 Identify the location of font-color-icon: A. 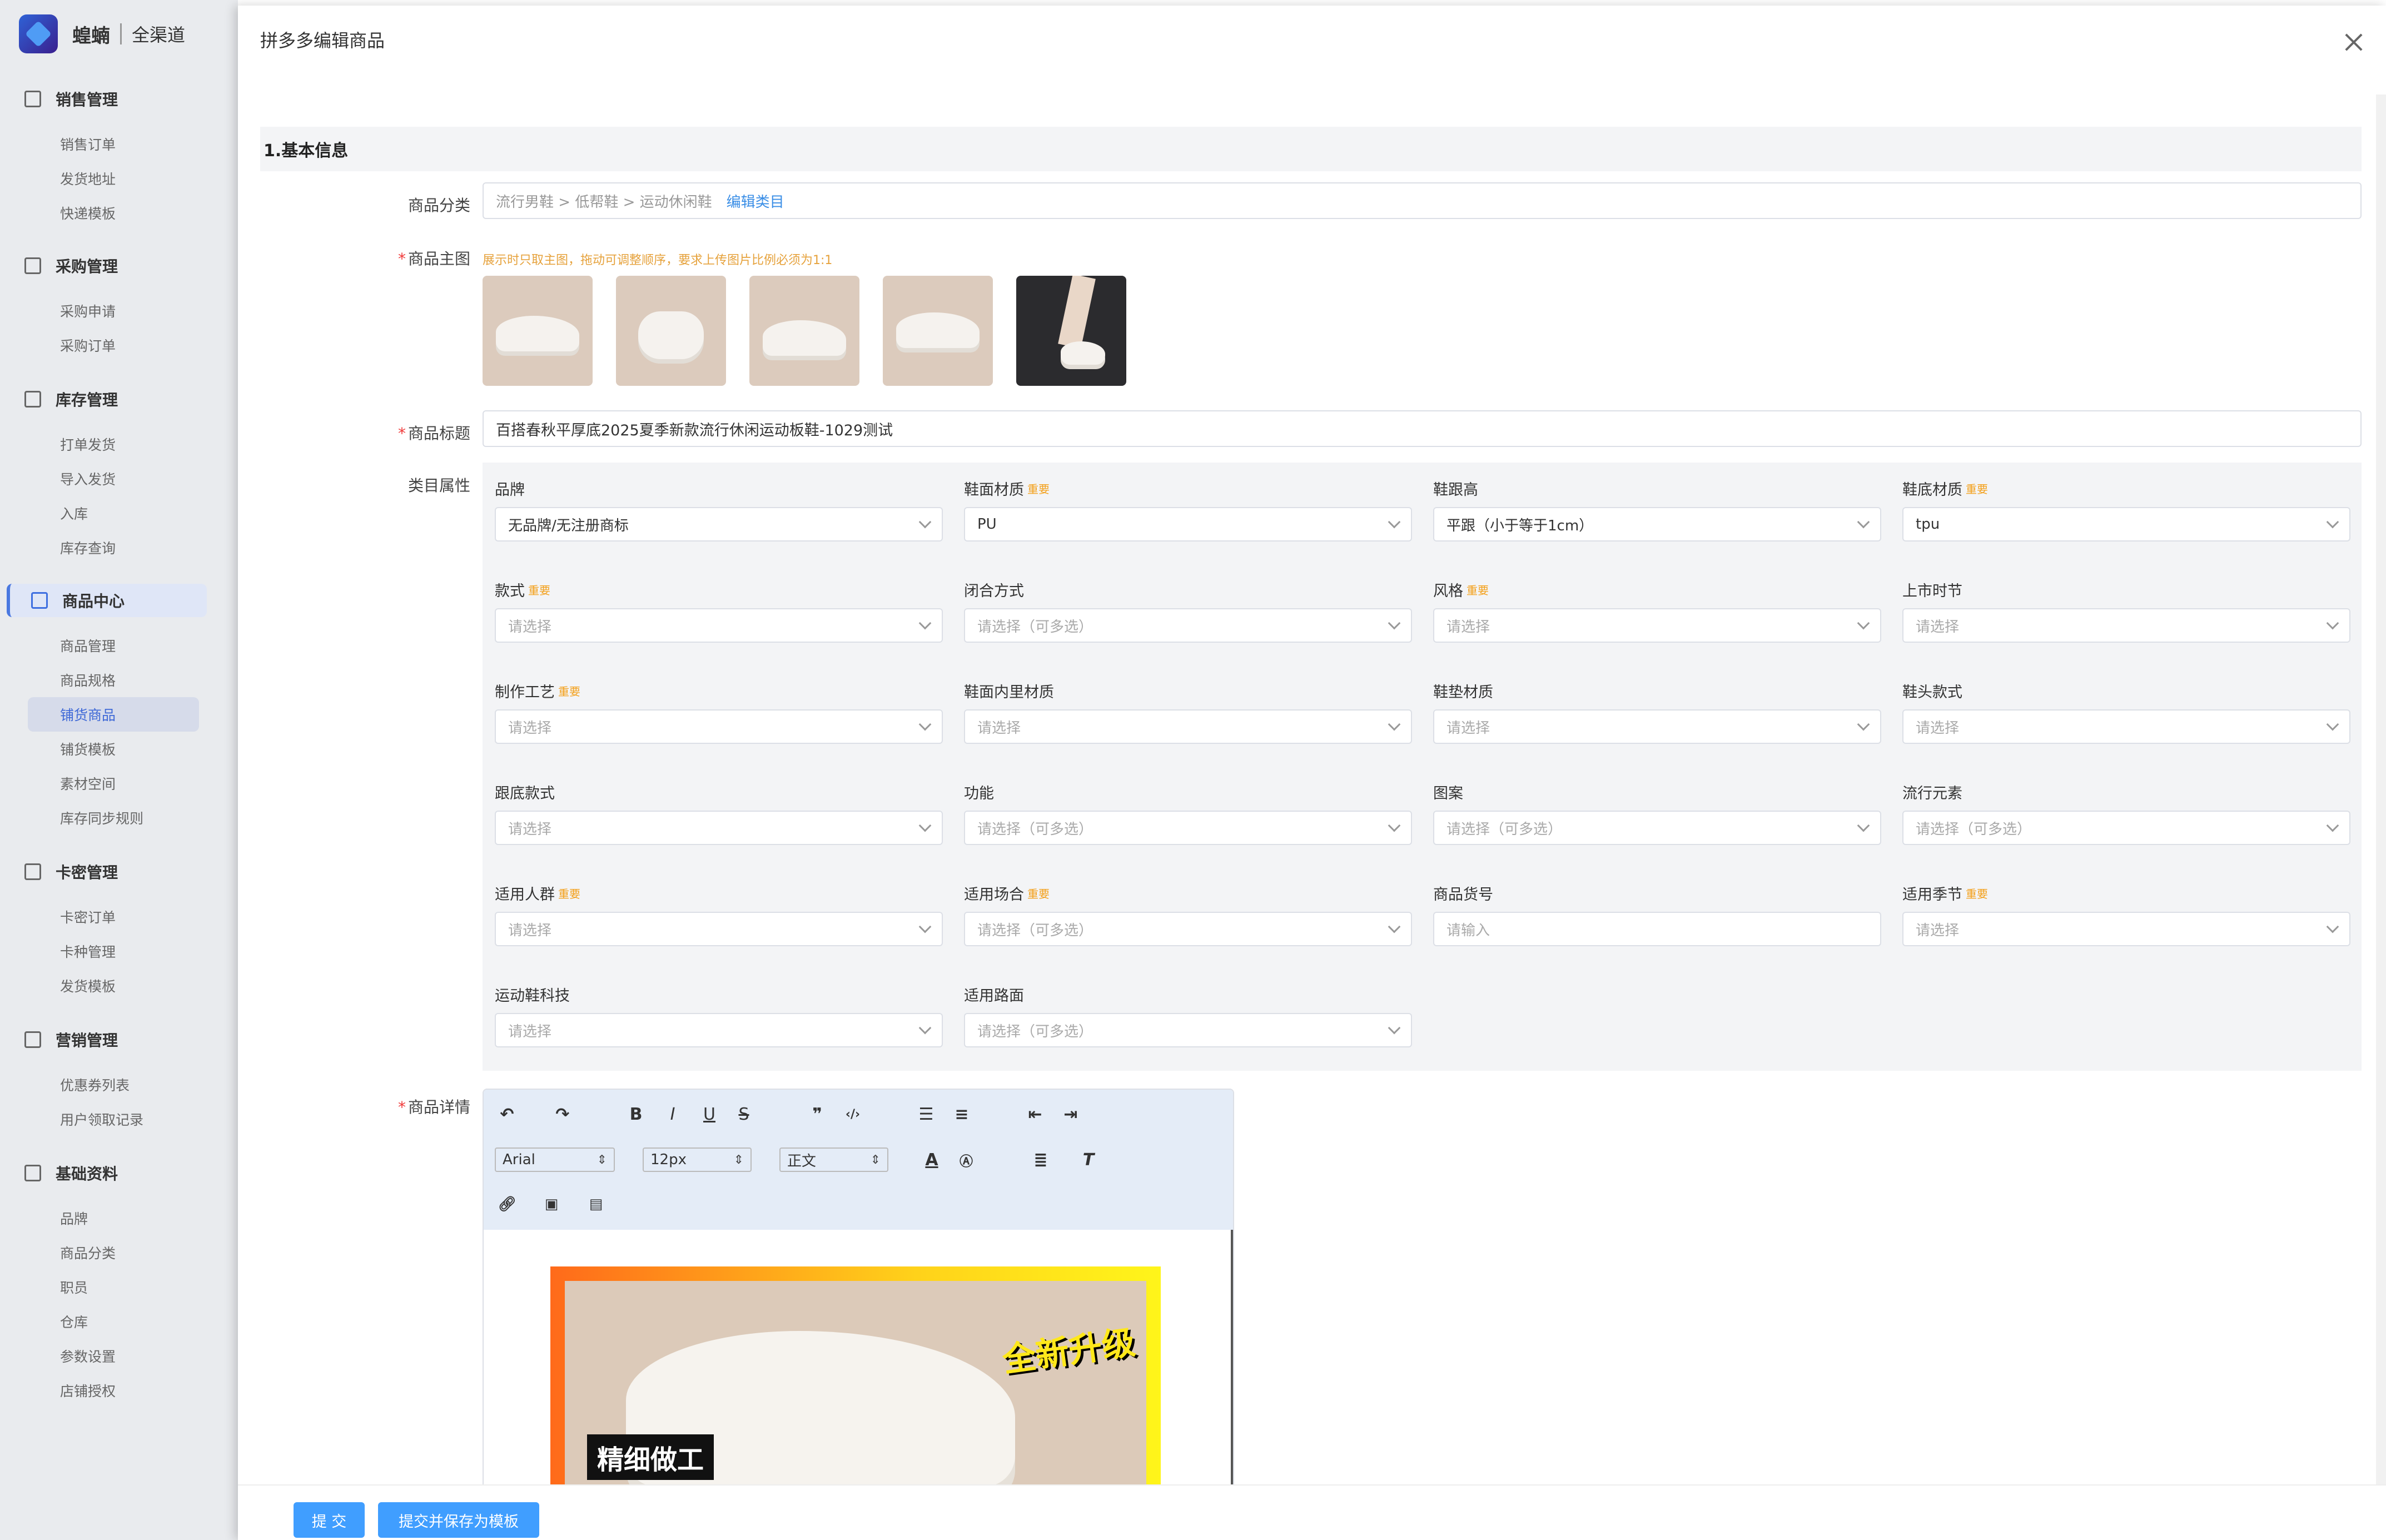
(932, 1160).